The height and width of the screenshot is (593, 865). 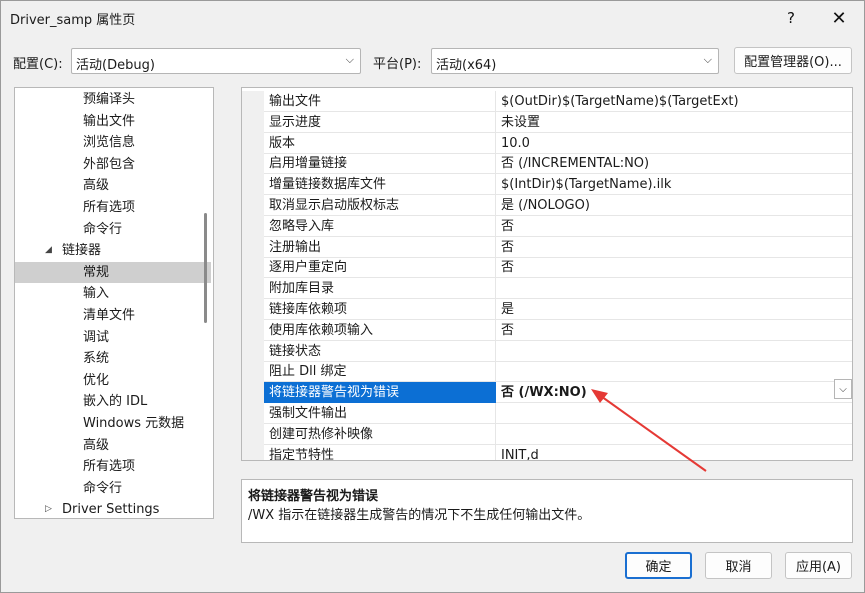 I want to click on grid-row: 逐用户重定向否, so click(x=547, y=268).